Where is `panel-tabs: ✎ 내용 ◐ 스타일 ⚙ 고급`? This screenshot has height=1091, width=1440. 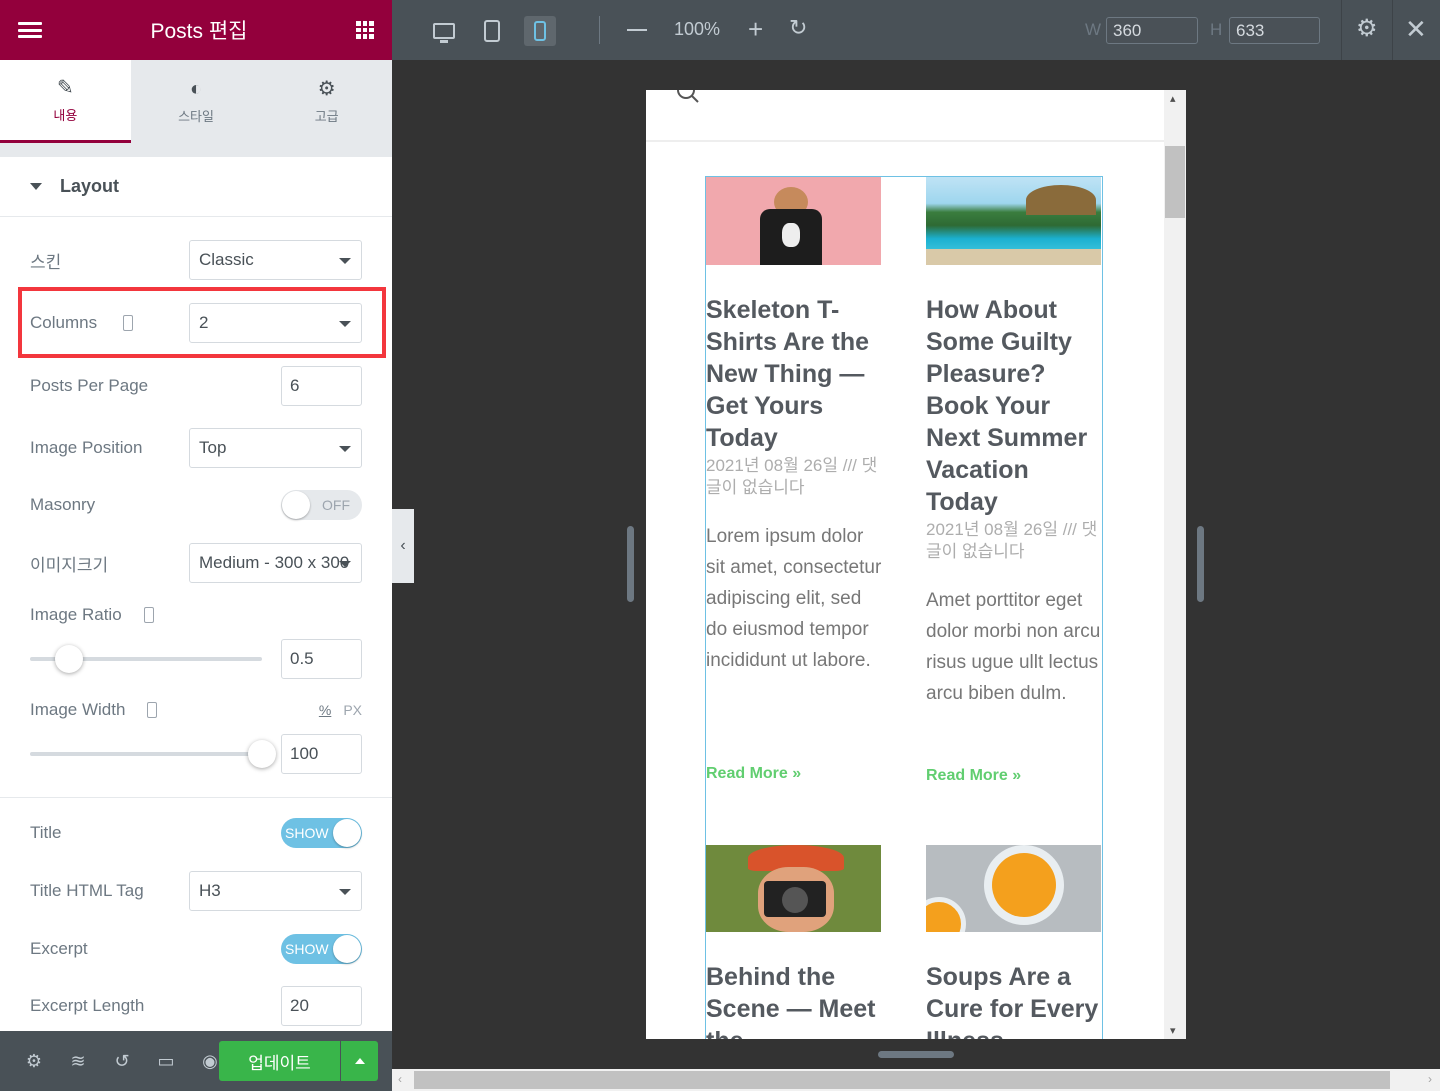
panel-tabs: ✎ 내용 ◐ 스타일 ⚙ 고급 is located at coordinates (196, 101).